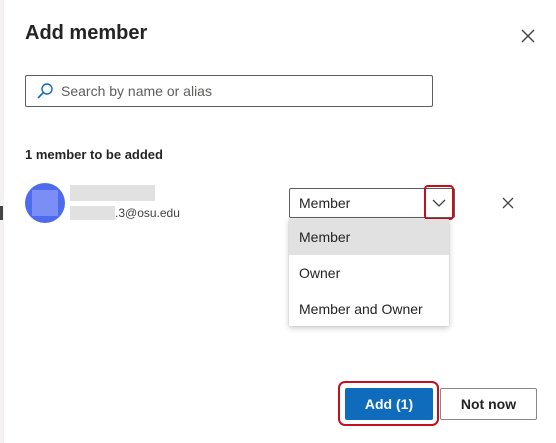  Describe the element at coordinates (92, 213) in the screenshot. I see `member-email-redacted` at that location.